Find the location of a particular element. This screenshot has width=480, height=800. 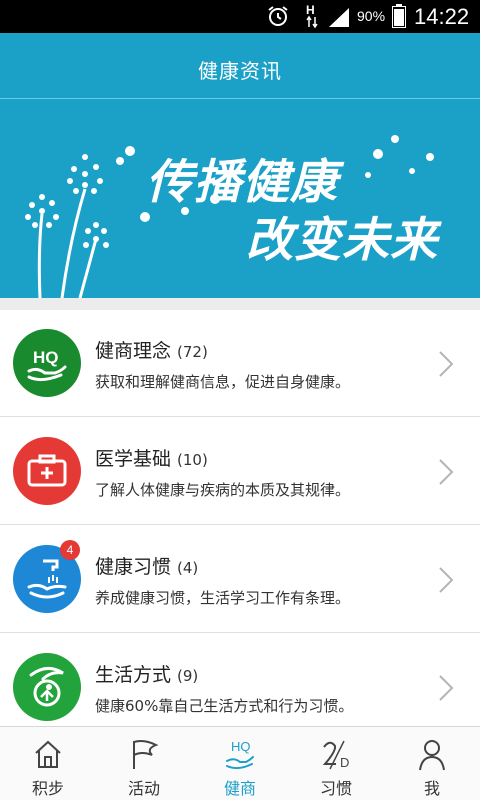

list-item-health-concept: HQ 健商理念 (72) 获取和理解健商信息，促进自身健康。 is located at coordinates (240, 363).